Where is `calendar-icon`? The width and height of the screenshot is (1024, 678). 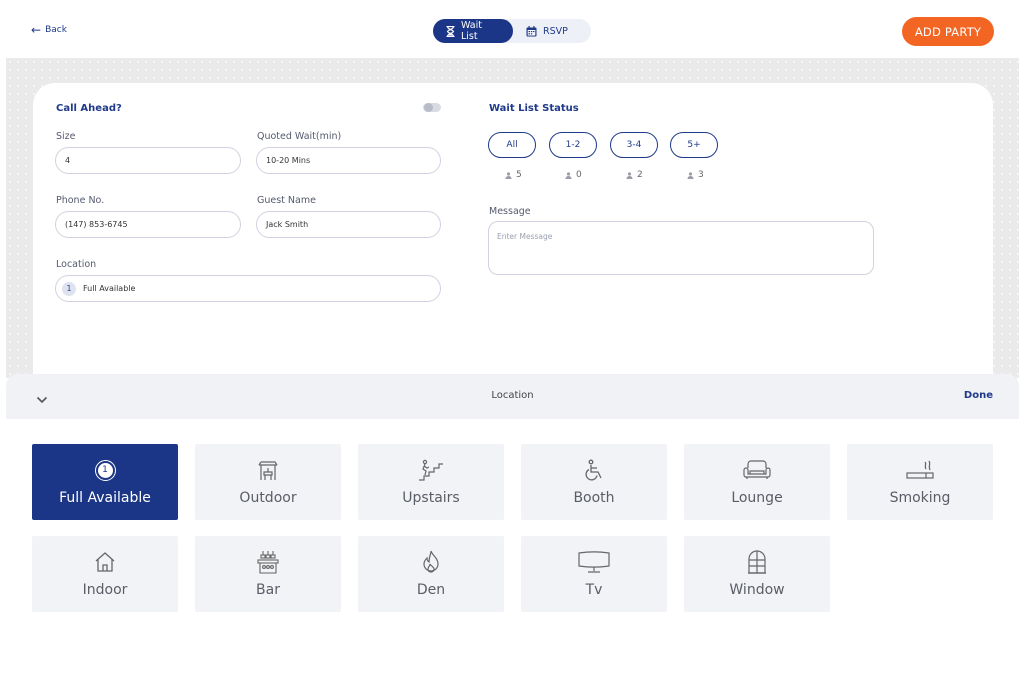
calendar-icon is located at coordinates (531, 31).